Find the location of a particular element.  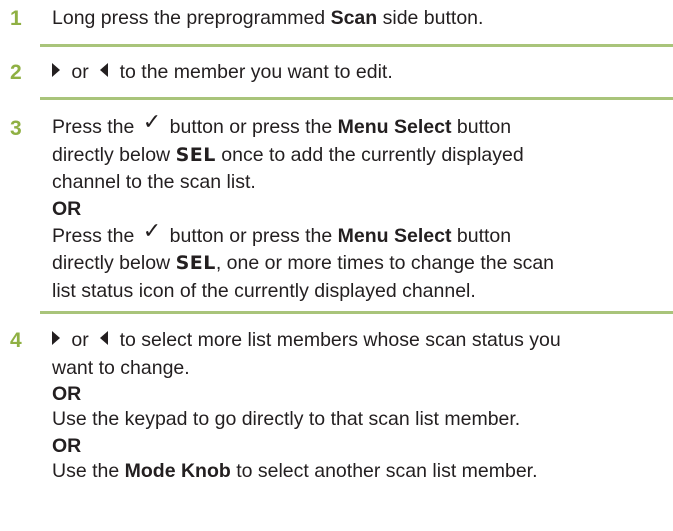

step-number: 4 is located at coordinates (16, 340).